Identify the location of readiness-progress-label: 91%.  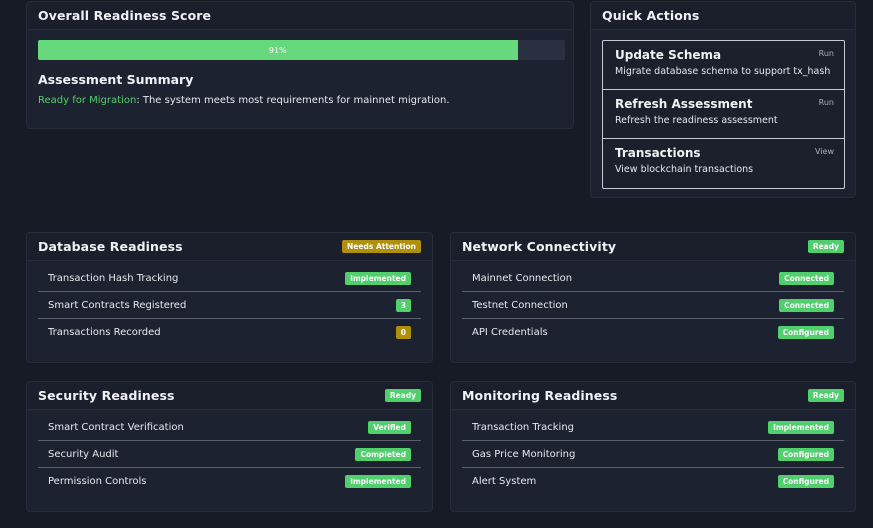
(277, 50).